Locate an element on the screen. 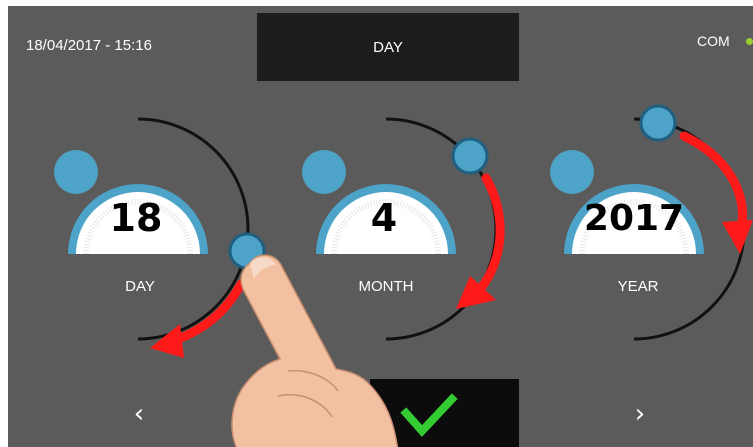 This screenshot has height=447, width=753. month-dial-knob is located at coordinates (470, 156).